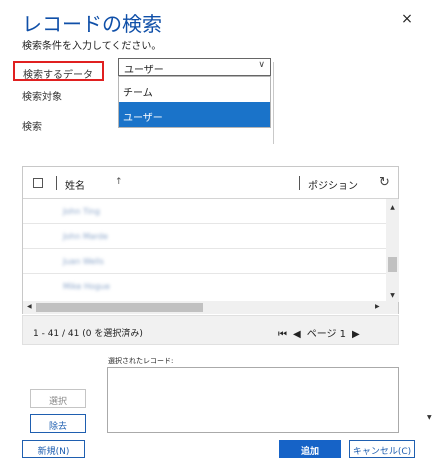 The width and height of the screenshot is (435, 462). I want to click on scroll-up-icon: ▲, so click(392, 207).